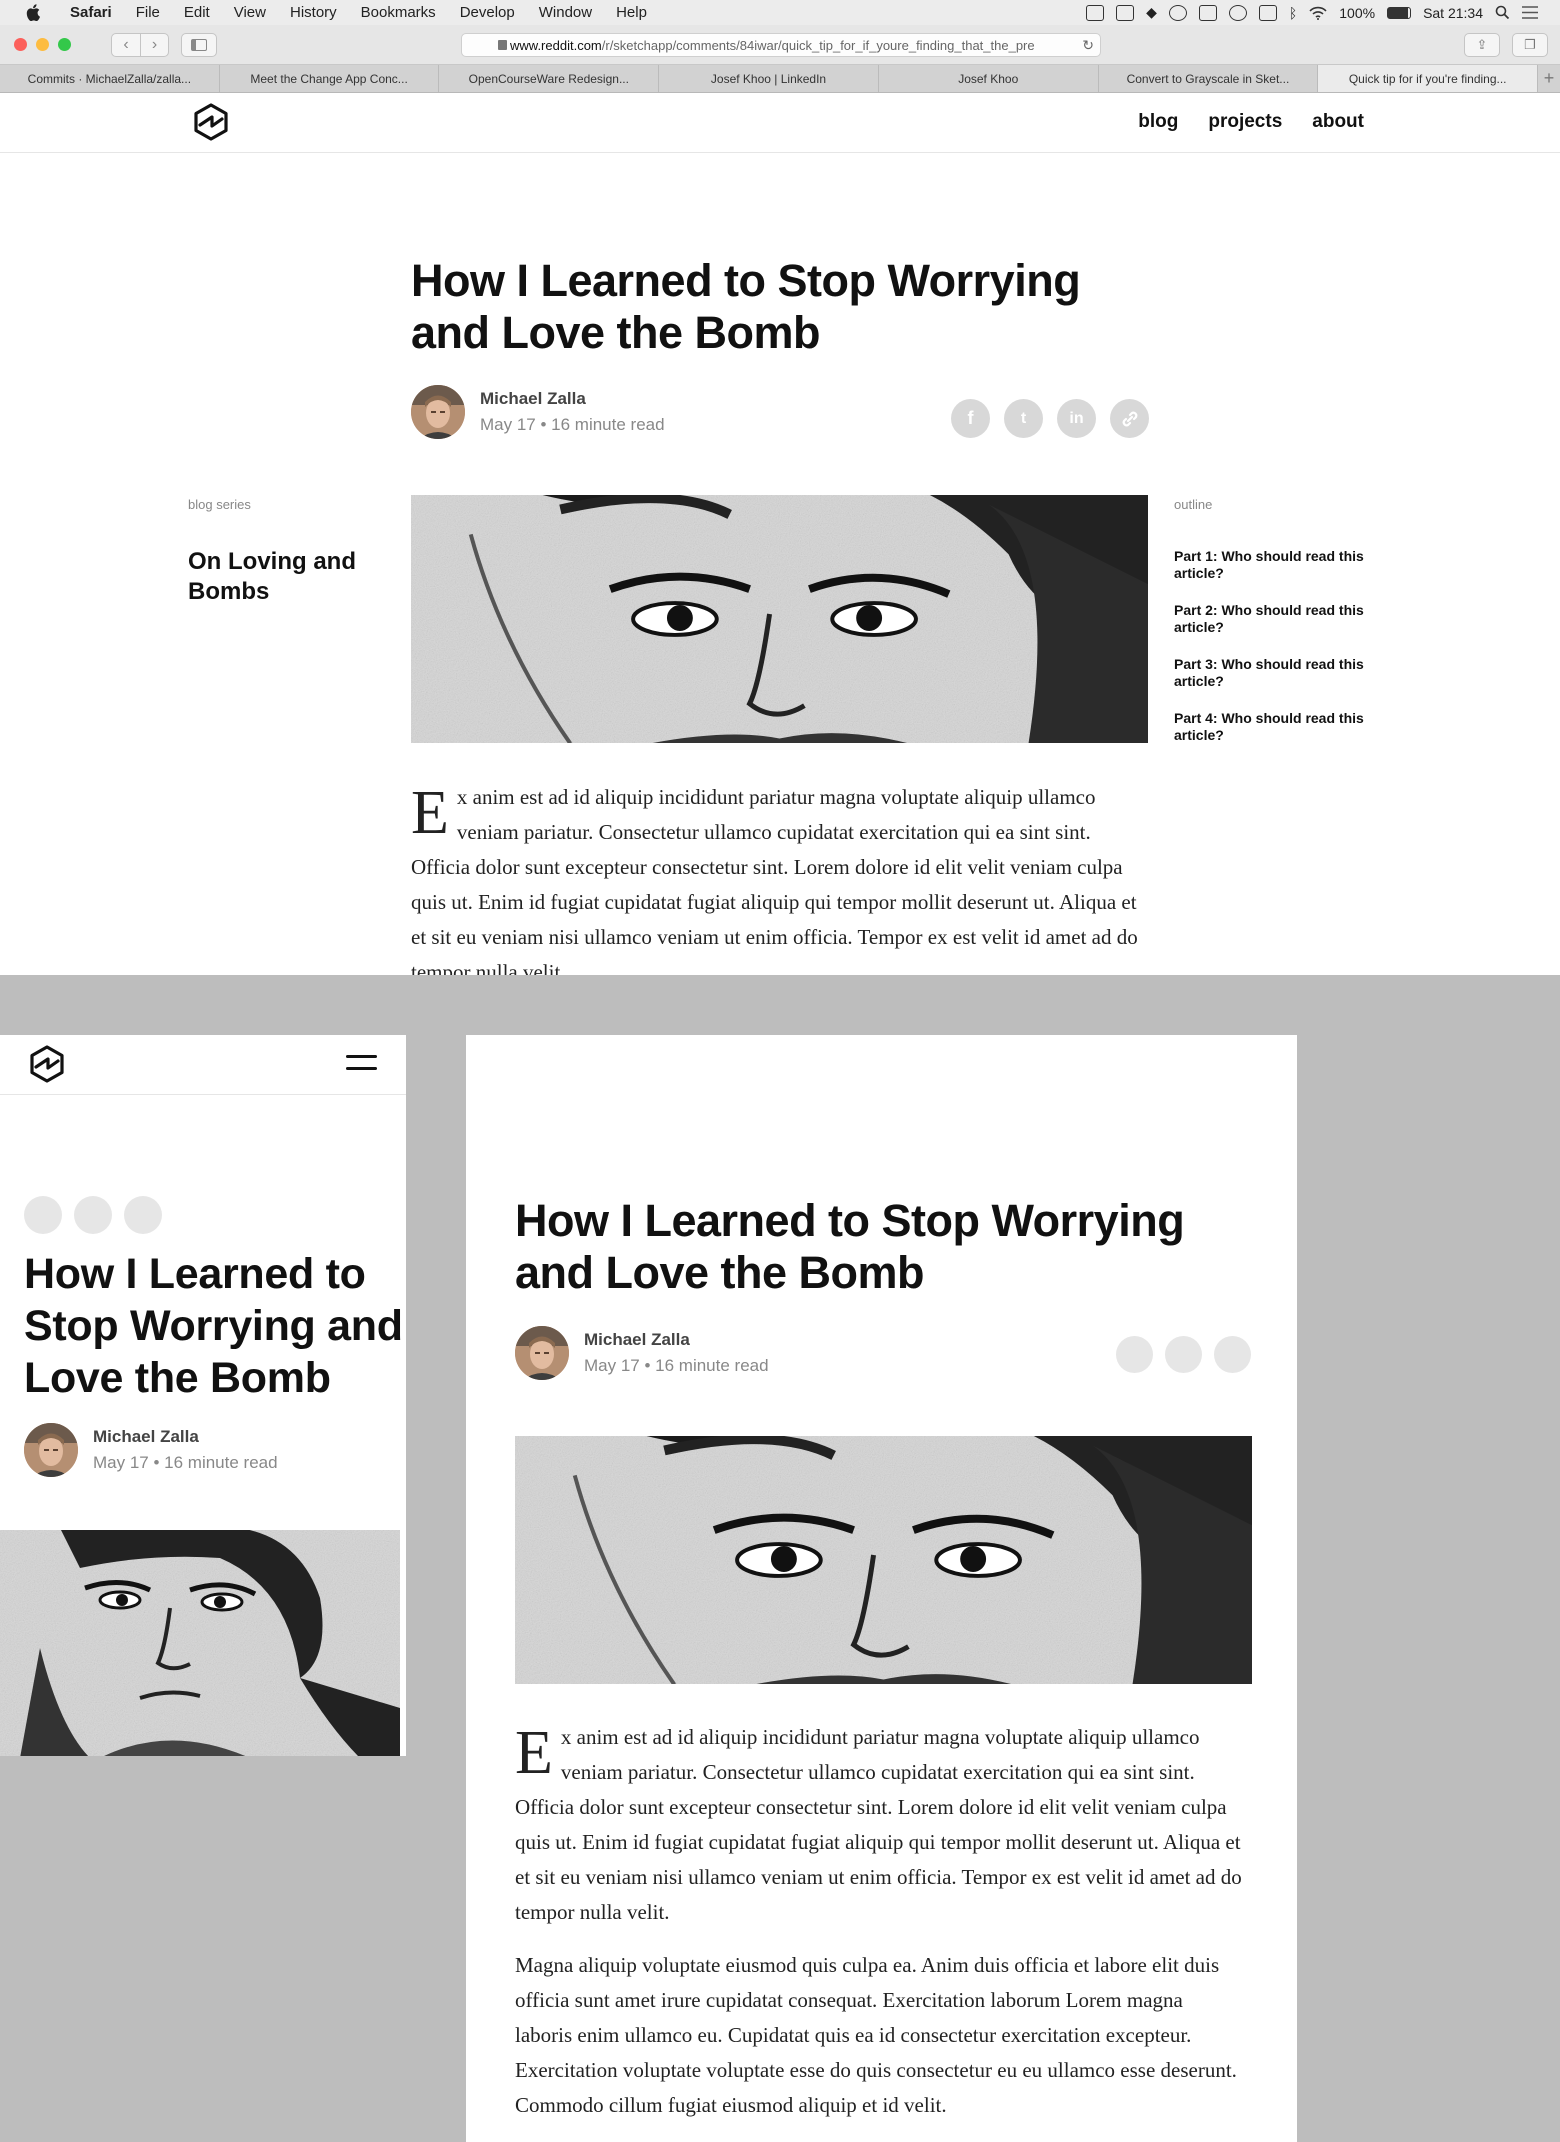 The height and width of the screenshot is (2142, 1560). I want to click on sidebar-toggle-button, so click(199, 44).